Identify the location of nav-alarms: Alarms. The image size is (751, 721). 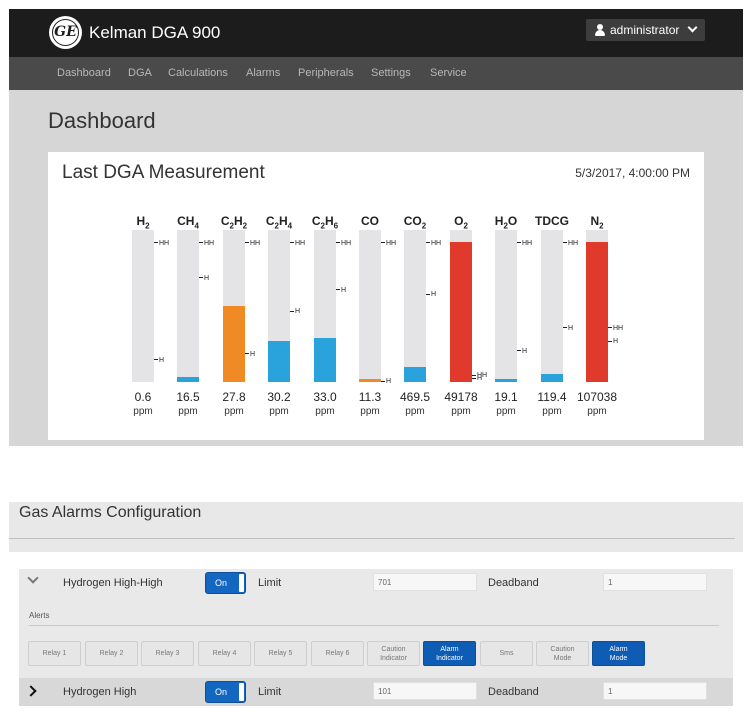
(263, 73).